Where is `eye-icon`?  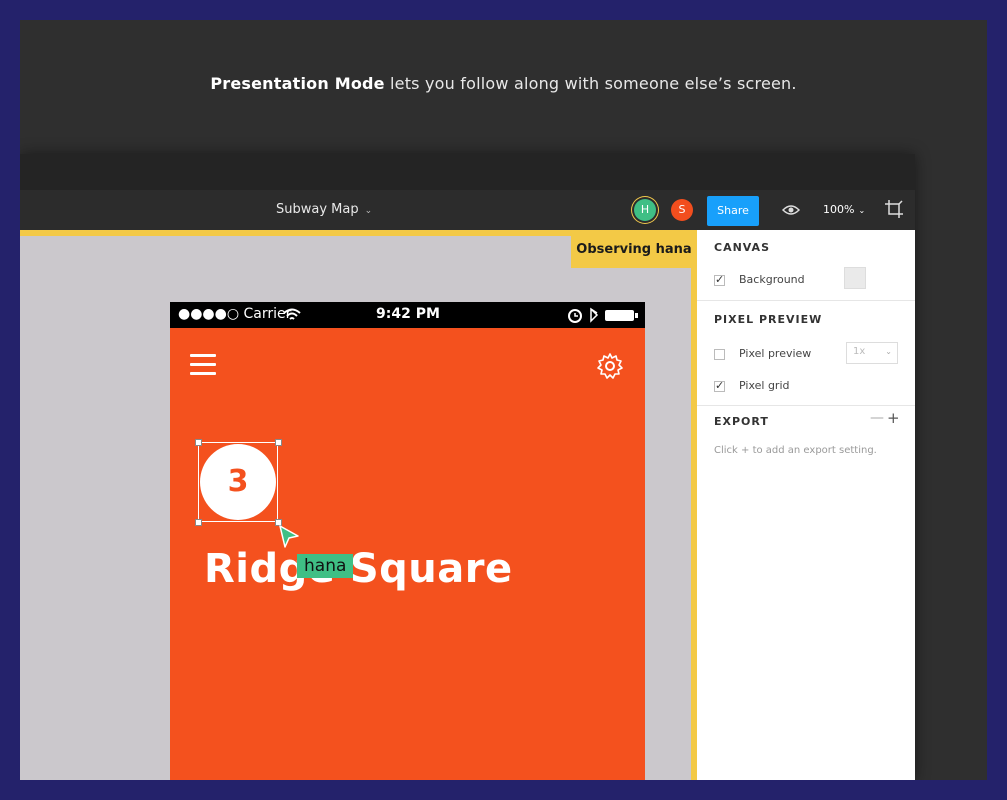 eye-icon is located at coordinates (791, 210).